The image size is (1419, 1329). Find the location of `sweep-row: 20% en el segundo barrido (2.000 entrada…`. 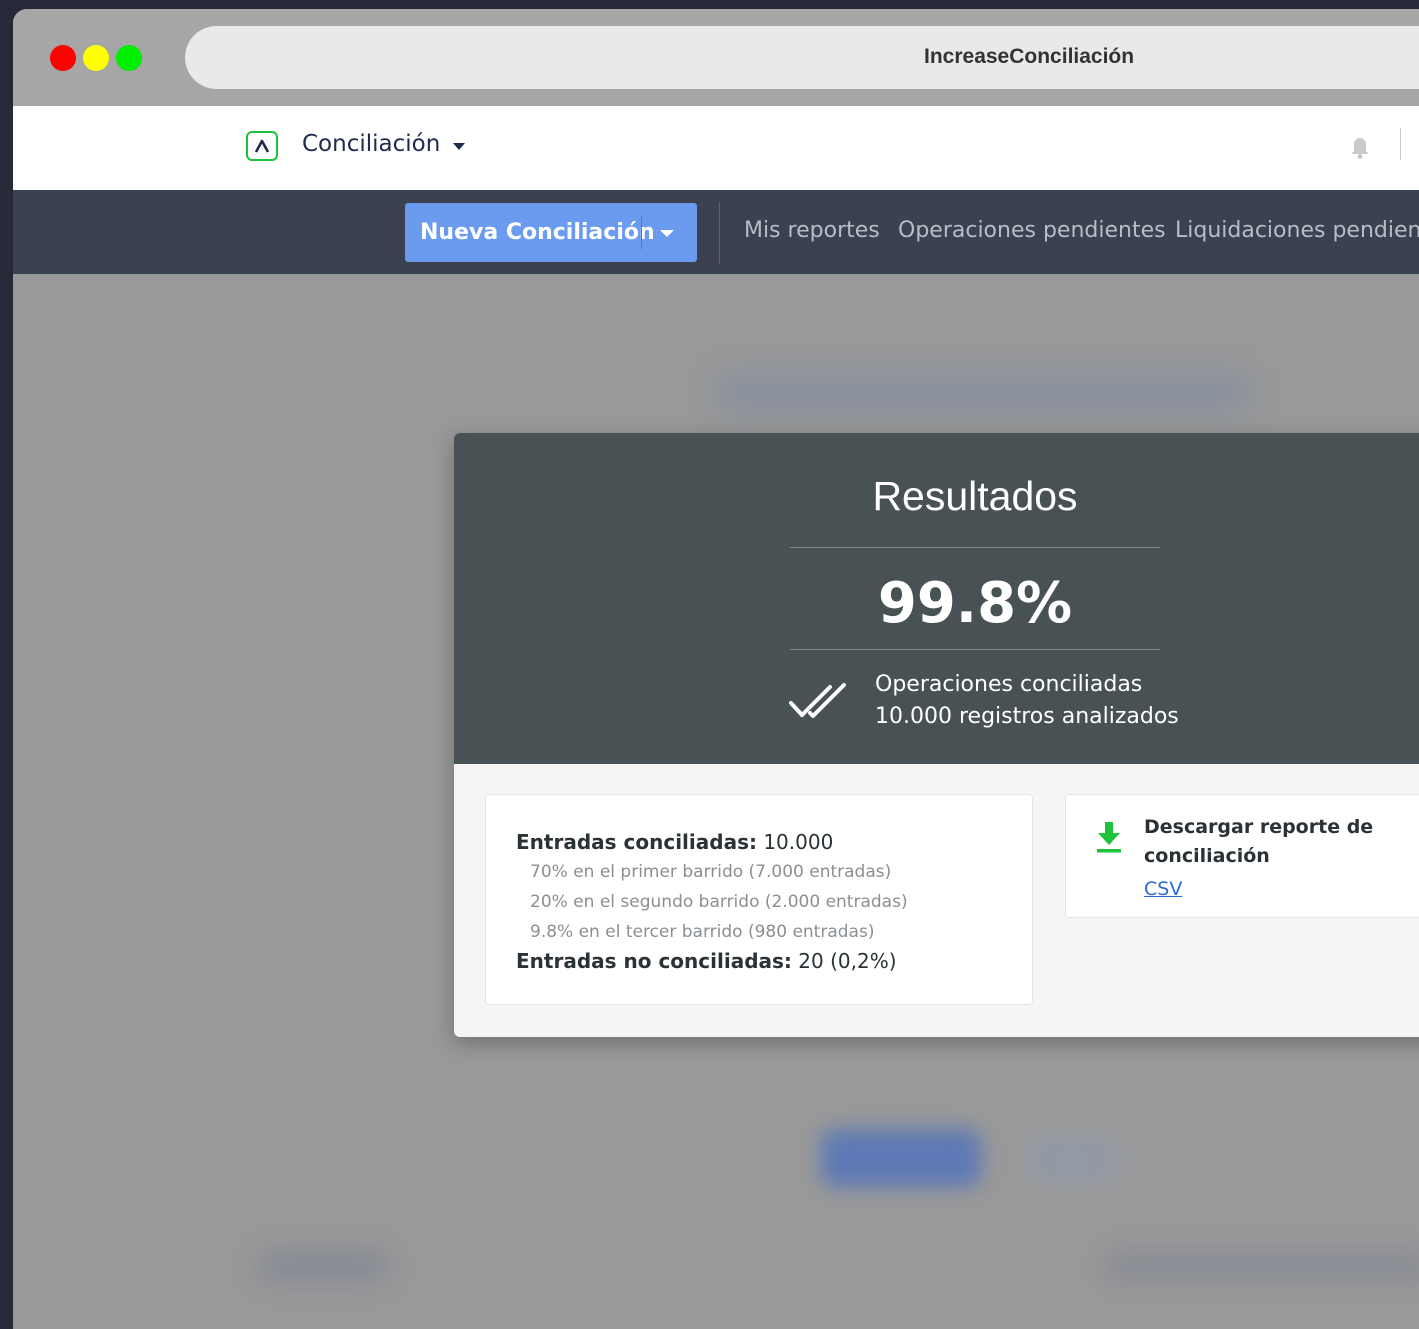

sweep-row: 20% en el segundo barrido (2.000 entrada… is located at coordinates (719, 902).